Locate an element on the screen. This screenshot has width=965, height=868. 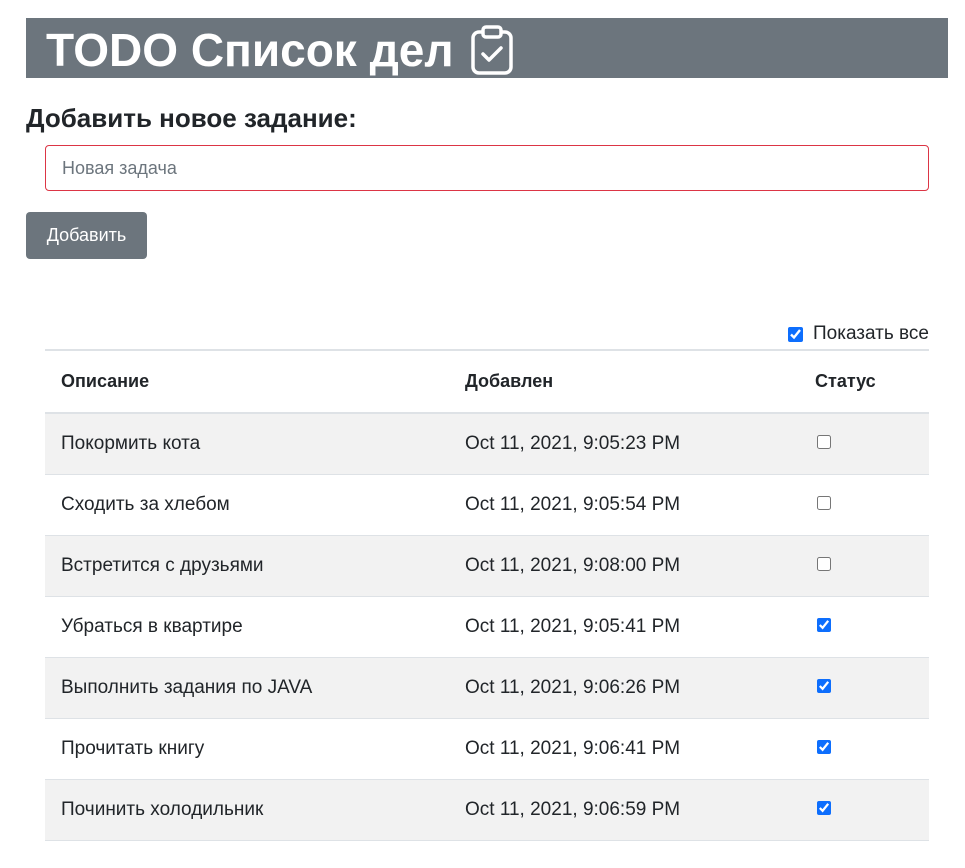
table-header-row: Описание Добавлен Статус is located at coordinates (487, 381).